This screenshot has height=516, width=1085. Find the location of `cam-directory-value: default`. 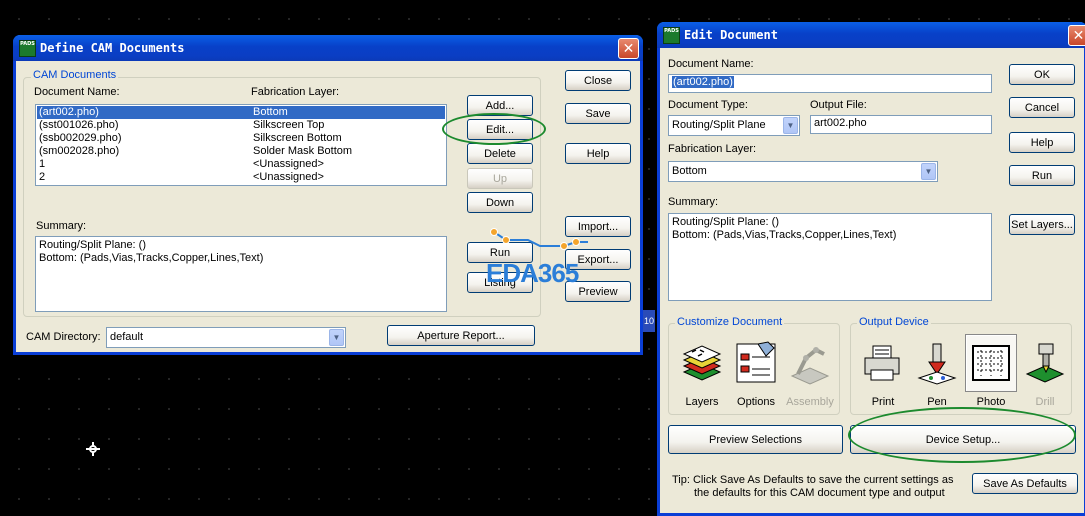

cam-directory-value: default is located at coordinates (127, 337).